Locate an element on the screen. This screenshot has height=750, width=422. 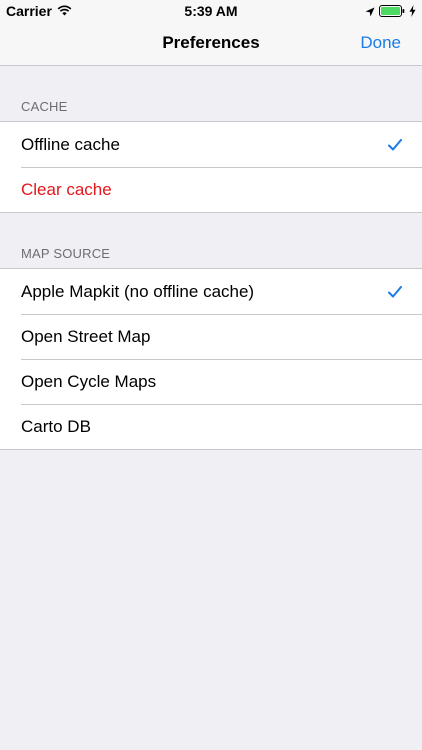
done-button: Done is located at coordinates (380, 43).